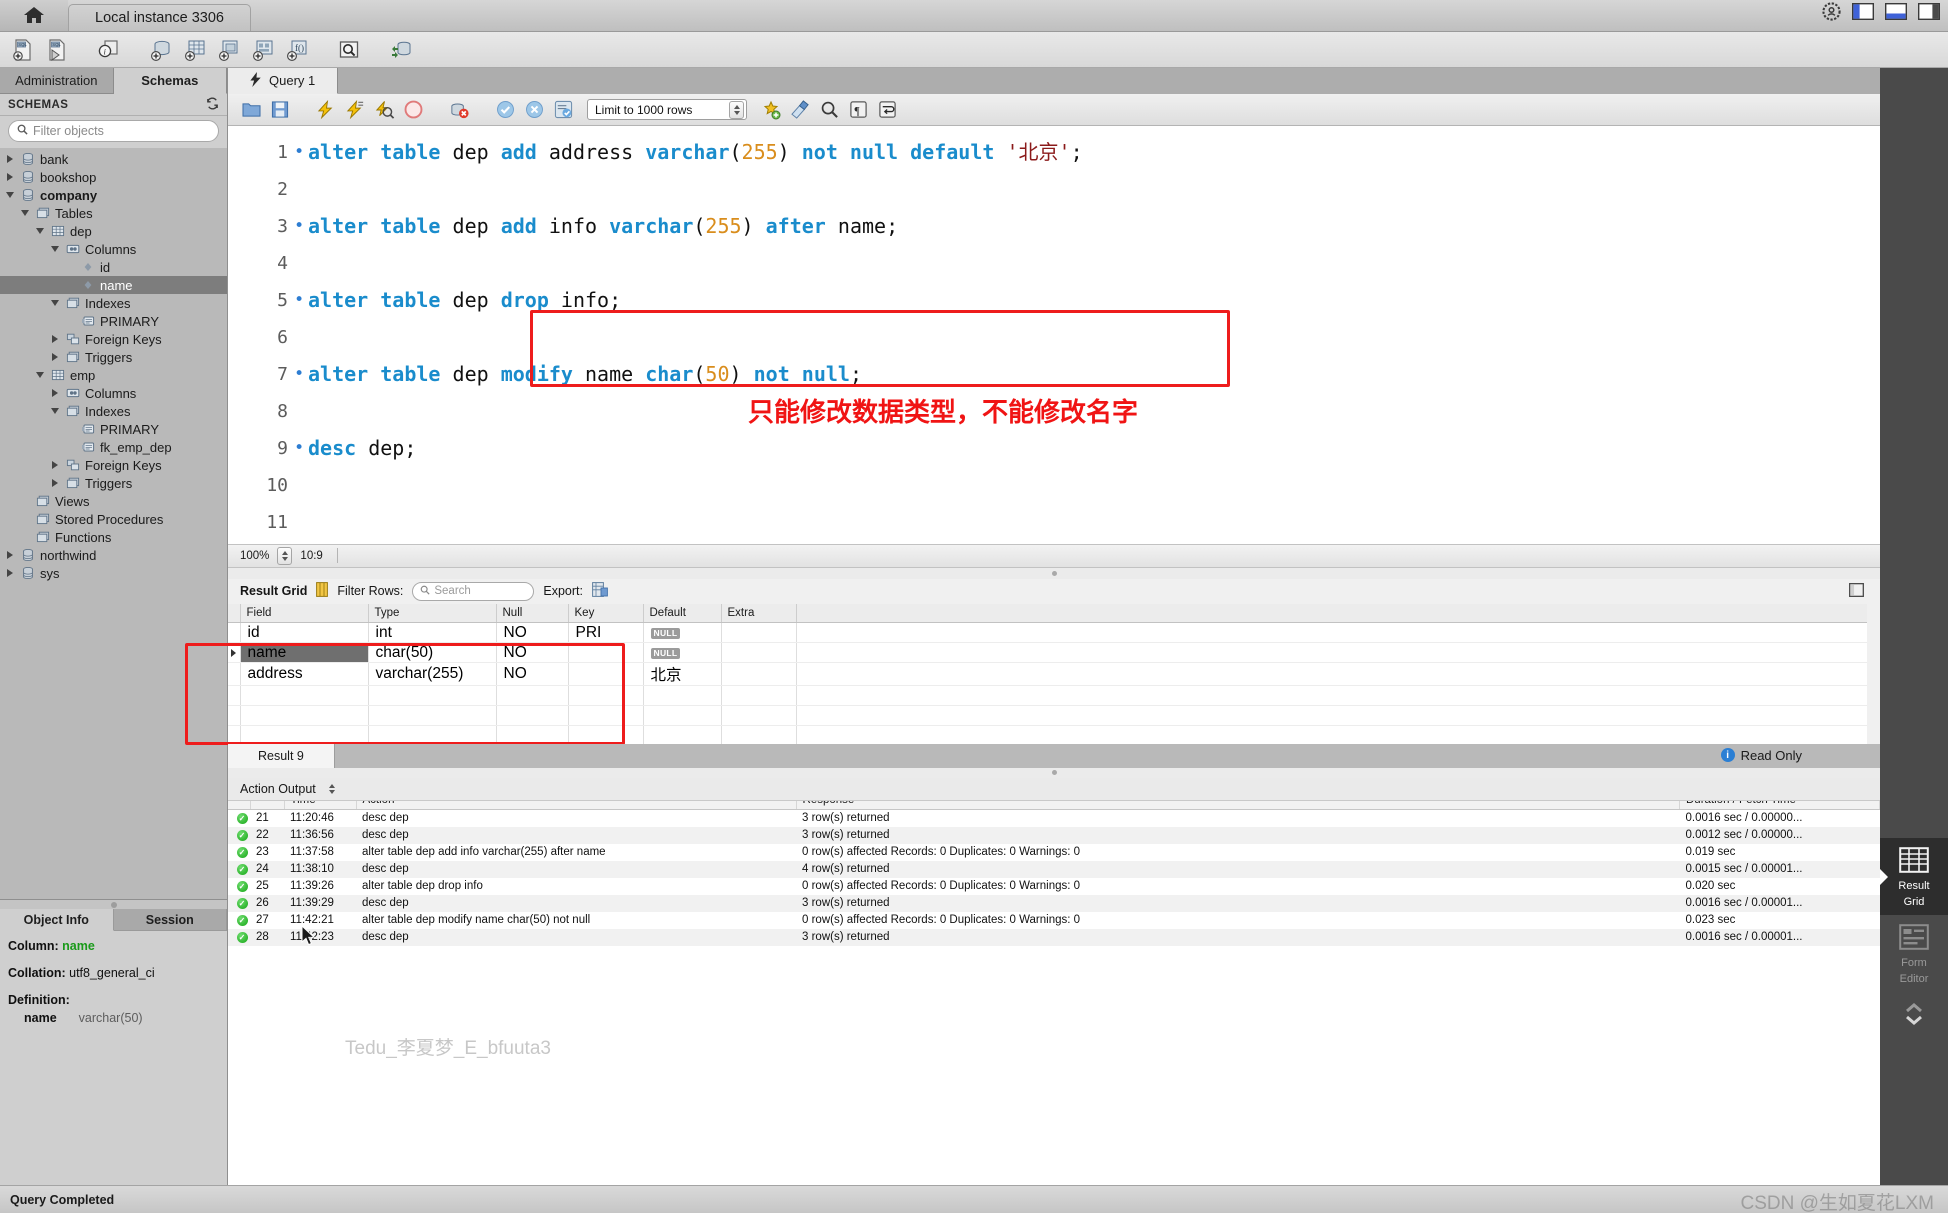 The image size is (1948, 1213). What do you see at coordinates (212, 105) in the screenshot?
I see `refresh-icon` at bounding box center [212, 105].